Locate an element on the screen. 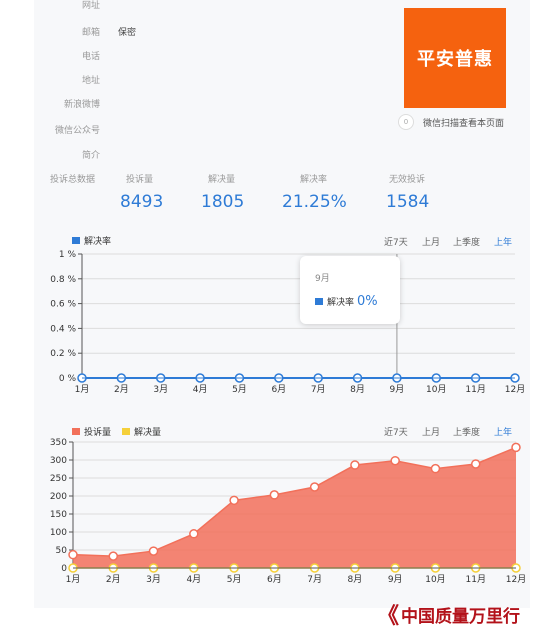 The image size is (554, 633). phone-label: 电话 is located at coordinates (90, 57).